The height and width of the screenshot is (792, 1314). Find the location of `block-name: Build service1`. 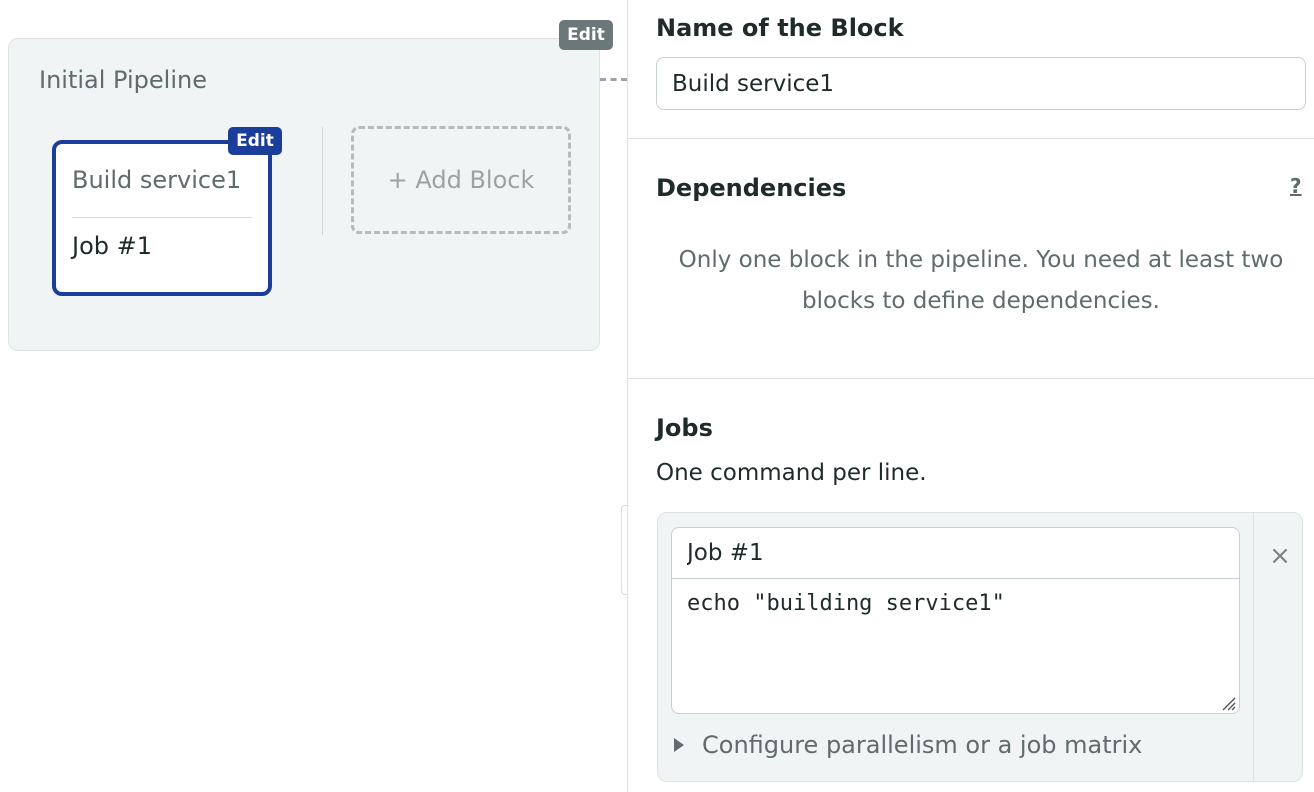

block-name: Build service1 is located at coordinates (157, 180).